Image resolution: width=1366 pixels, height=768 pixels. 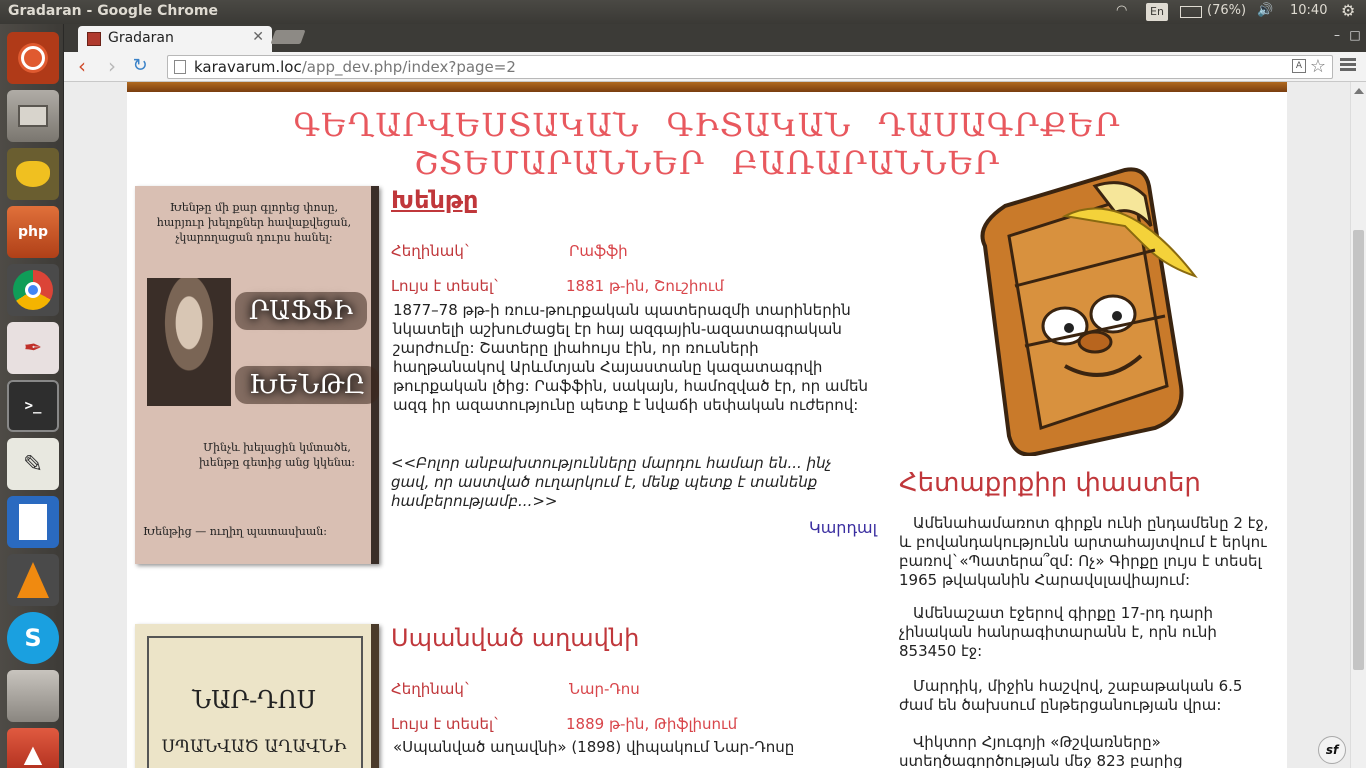 I want to click on cover-title: ՍՊԱՆՎԱԾ ԱՂԱՎՆԻ, so click(x=254, y=747).